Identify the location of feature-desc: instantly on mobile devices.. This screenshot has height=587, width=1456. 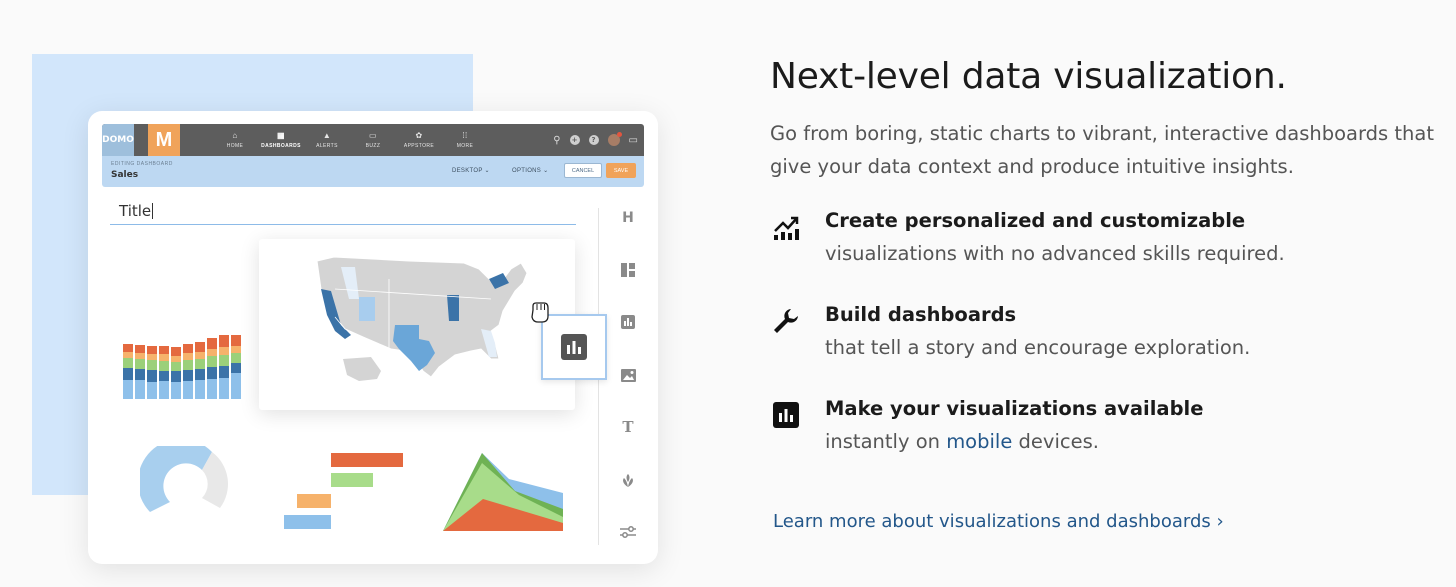
(962, 441).